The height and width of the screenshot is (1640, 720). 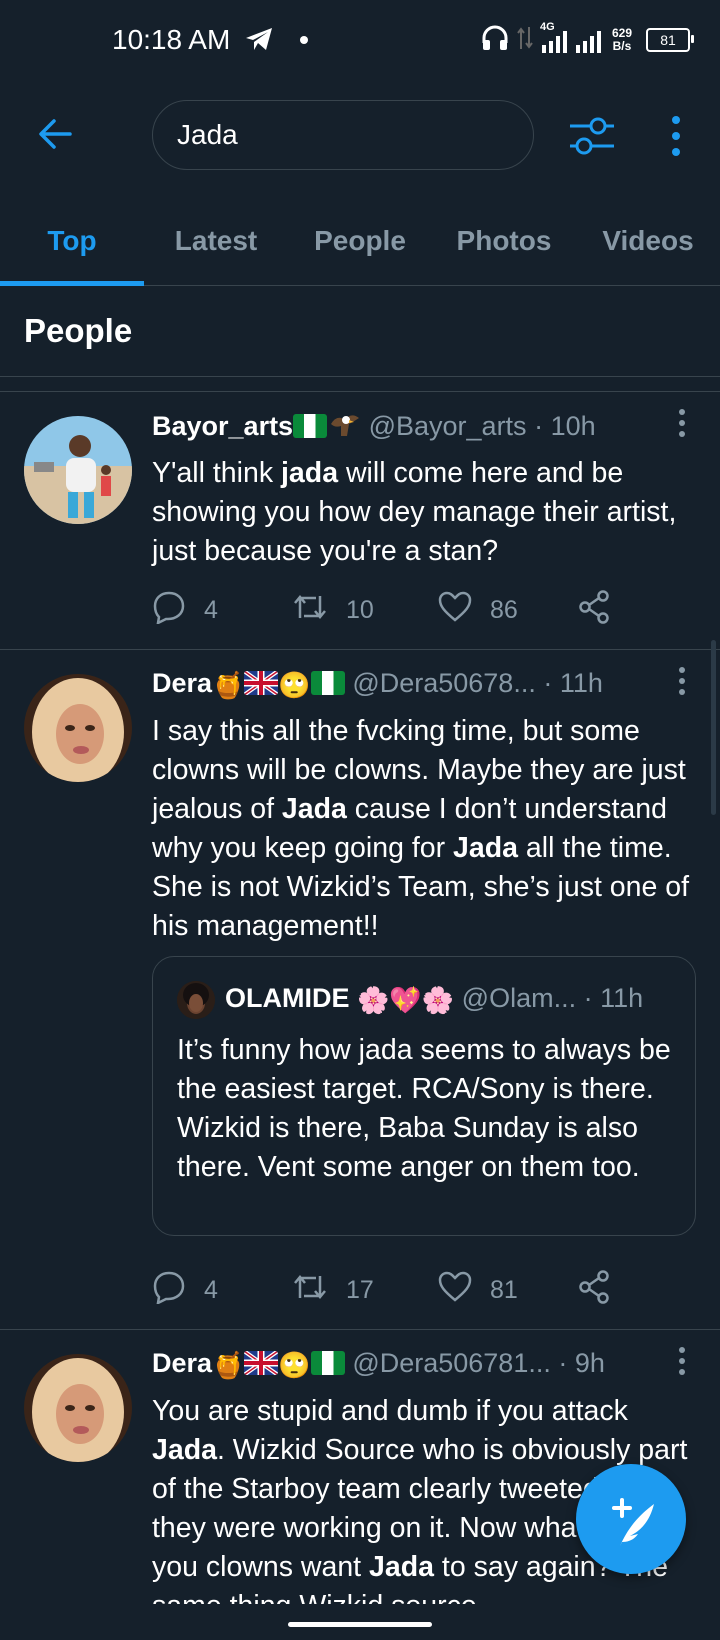 I want to click on like-button: 86, so click(x=478, y=610).